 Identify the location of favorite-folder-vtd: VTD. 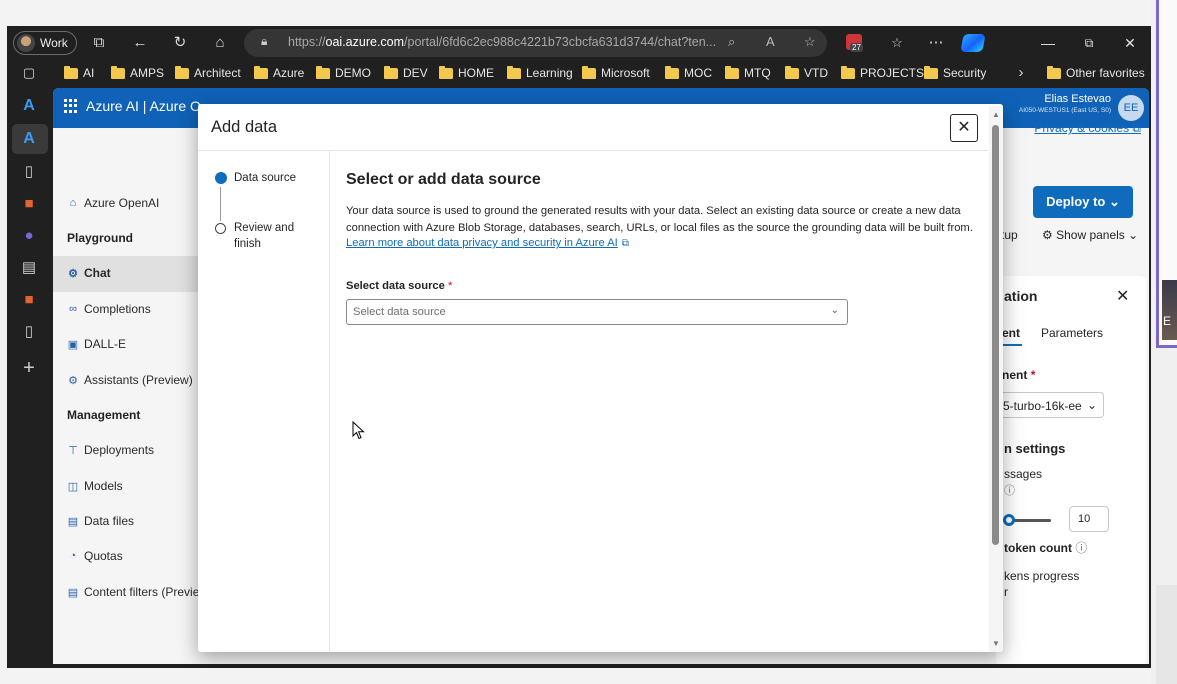
(806, 72).